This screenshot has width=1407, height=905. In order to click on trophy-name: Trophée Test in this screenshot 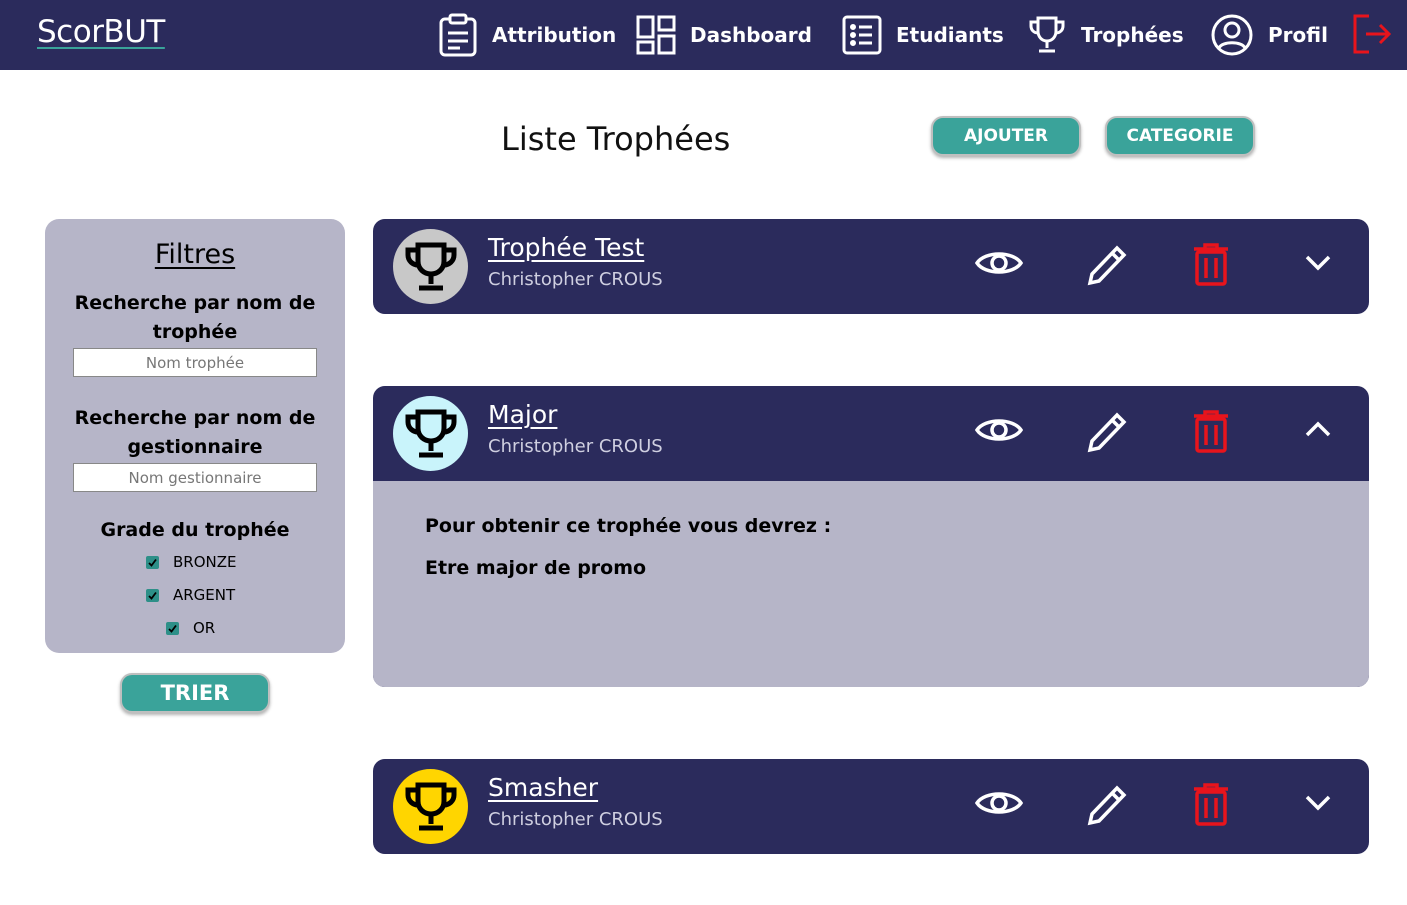, I will do `click(566, 247)`.